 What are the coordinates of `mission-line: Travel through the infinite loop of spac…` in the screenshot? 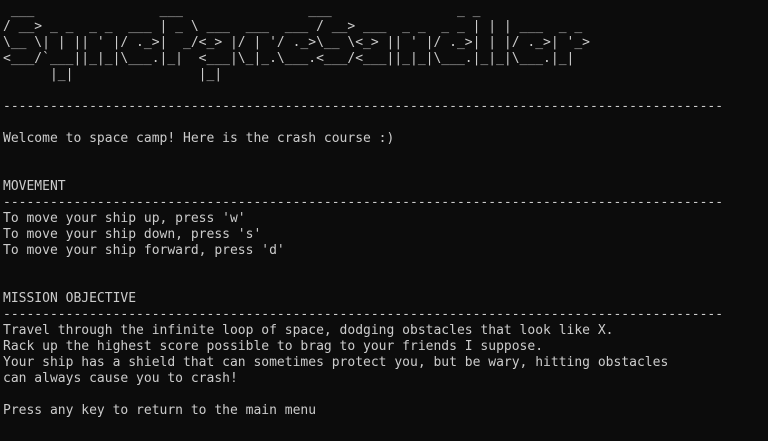 It's located at (308, 330).